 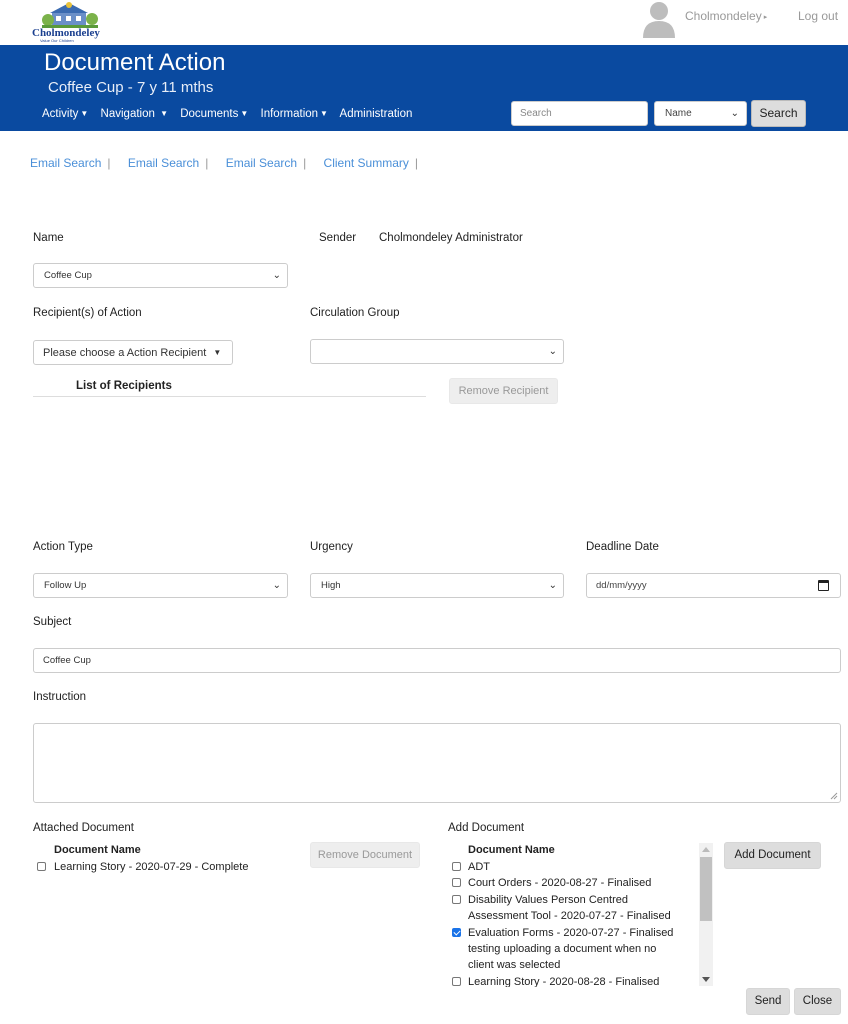 What do you see at coordinates (294, 114) in the screenshot?
I see `nav-information: Information ▼` at bounding box center [294, 114].